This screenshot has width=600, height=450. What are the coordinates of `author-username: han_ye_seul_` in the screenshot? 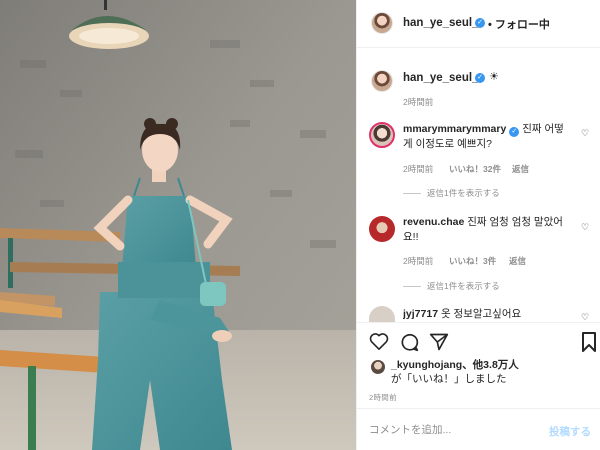 It's located at (440, 23).